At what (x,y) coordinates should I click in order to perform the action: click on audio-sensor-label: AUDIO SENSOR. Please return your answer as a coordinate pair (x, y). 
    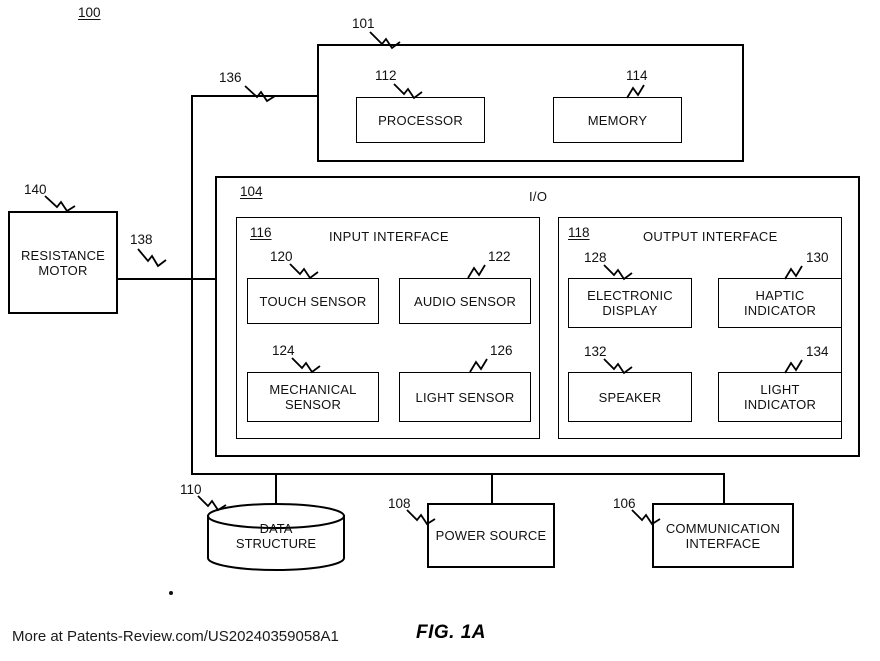
    Looking at the image, I should click on (465, 301).